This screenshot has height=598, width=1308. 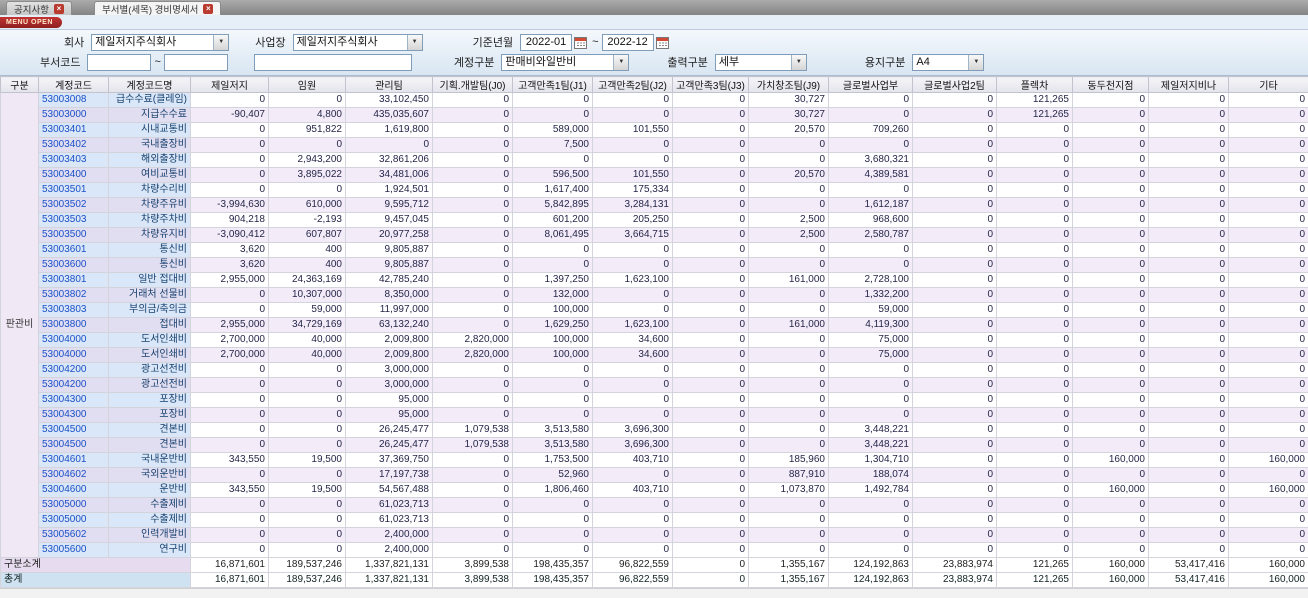 What do you see at coordinates (307, 460) in the screenshot?
I see `amount-cell: 19,500` at bounding box center [307, 460].